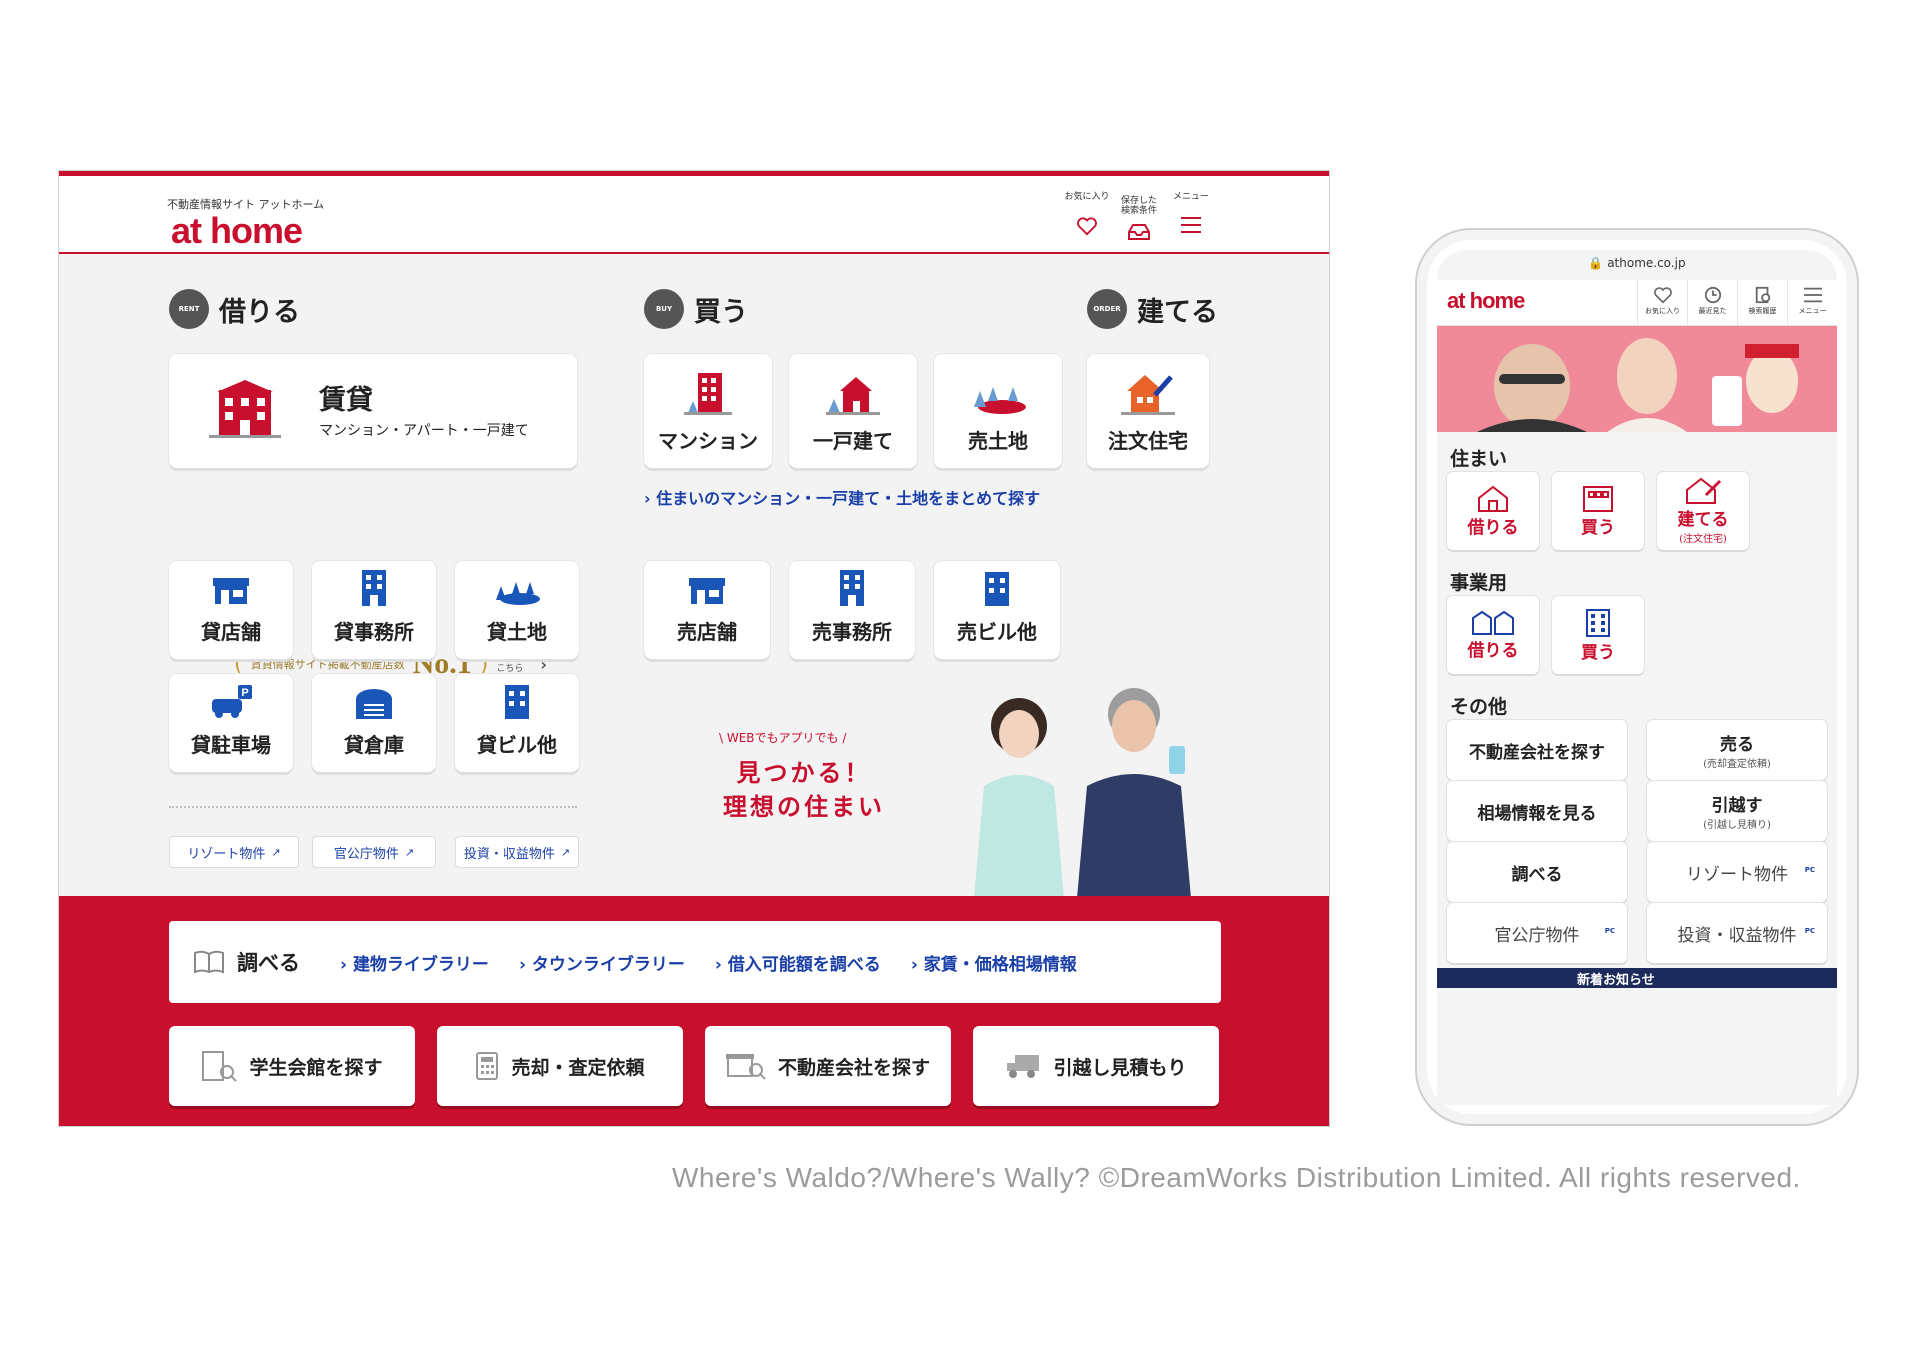  Describe the element at coordinates (517, 852) in the screenshot. I see `investment-link: 投資・収益物件 ↗` at that location.